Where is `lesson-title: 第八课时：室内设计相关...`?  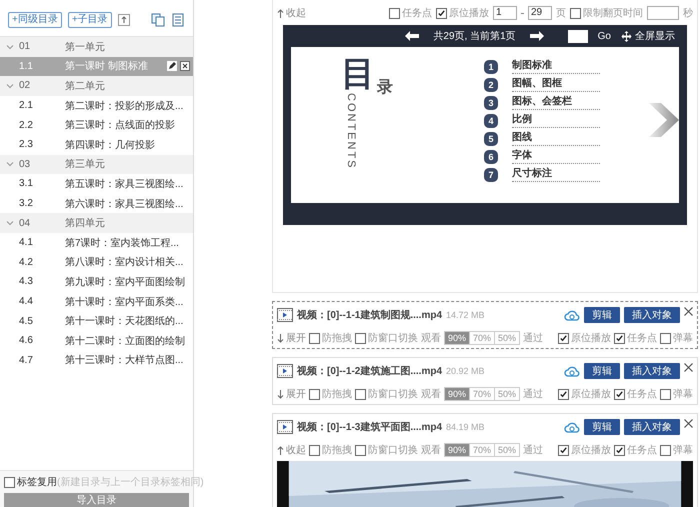
lesson-title: 第八课时：室内设计相关... is located at coordinates (124, 263).